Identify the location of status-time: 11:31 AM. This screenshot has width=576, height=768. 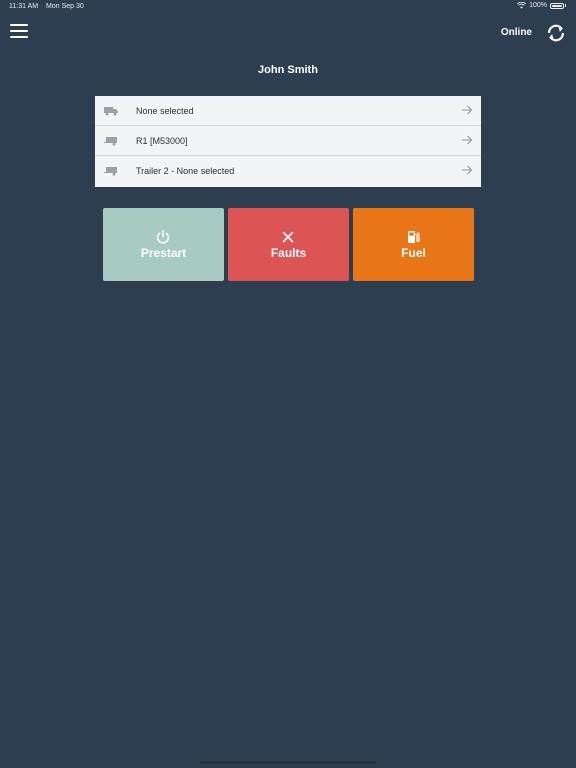
(24, 6).